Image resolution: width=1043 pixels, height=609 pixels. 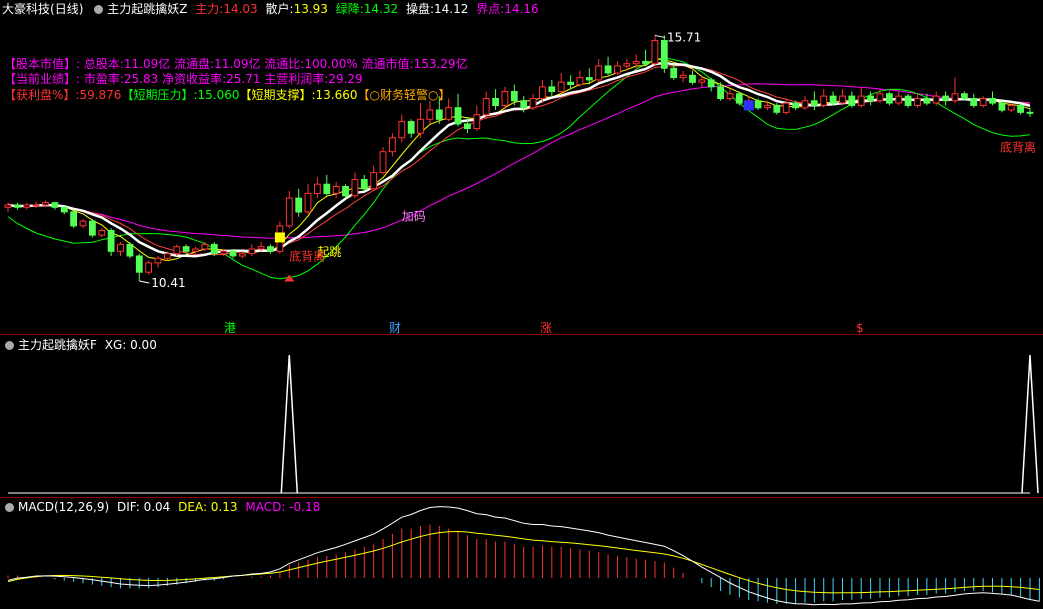 What do you see at coordinates (307, 256) in the screenshot?
I see `dibeili-left-label: 底背离` at bounding box center [307, 256].